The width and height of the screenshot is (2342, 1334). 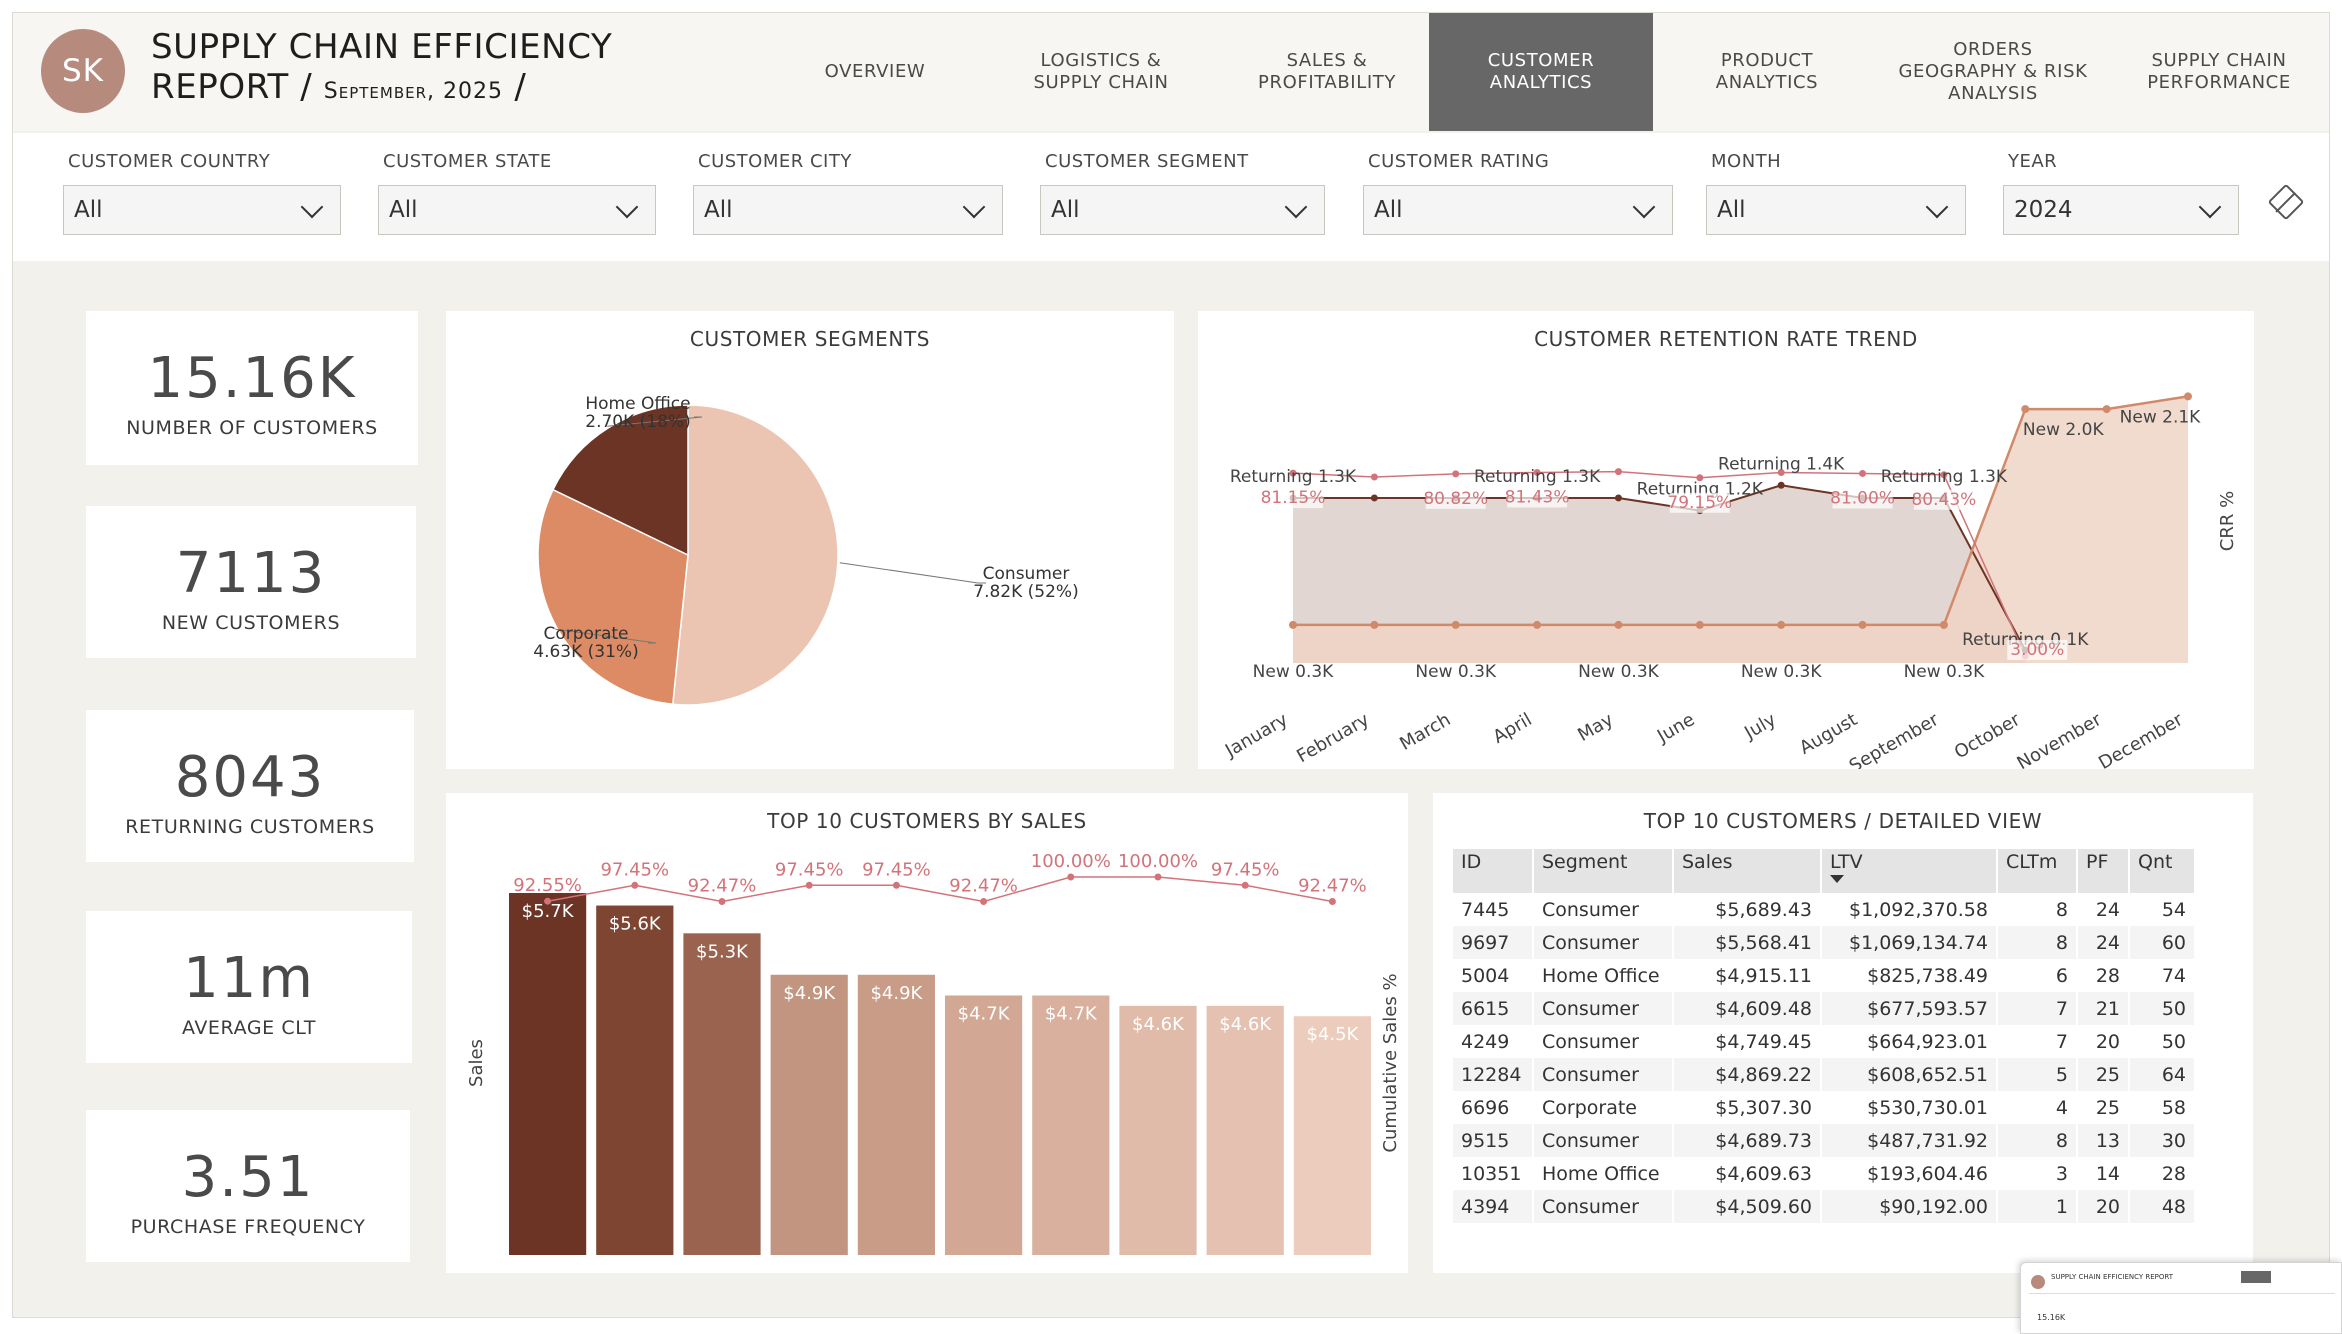 I want to click on filter-label-city: CUSTOMER CITY, so click(x=775, y=161).